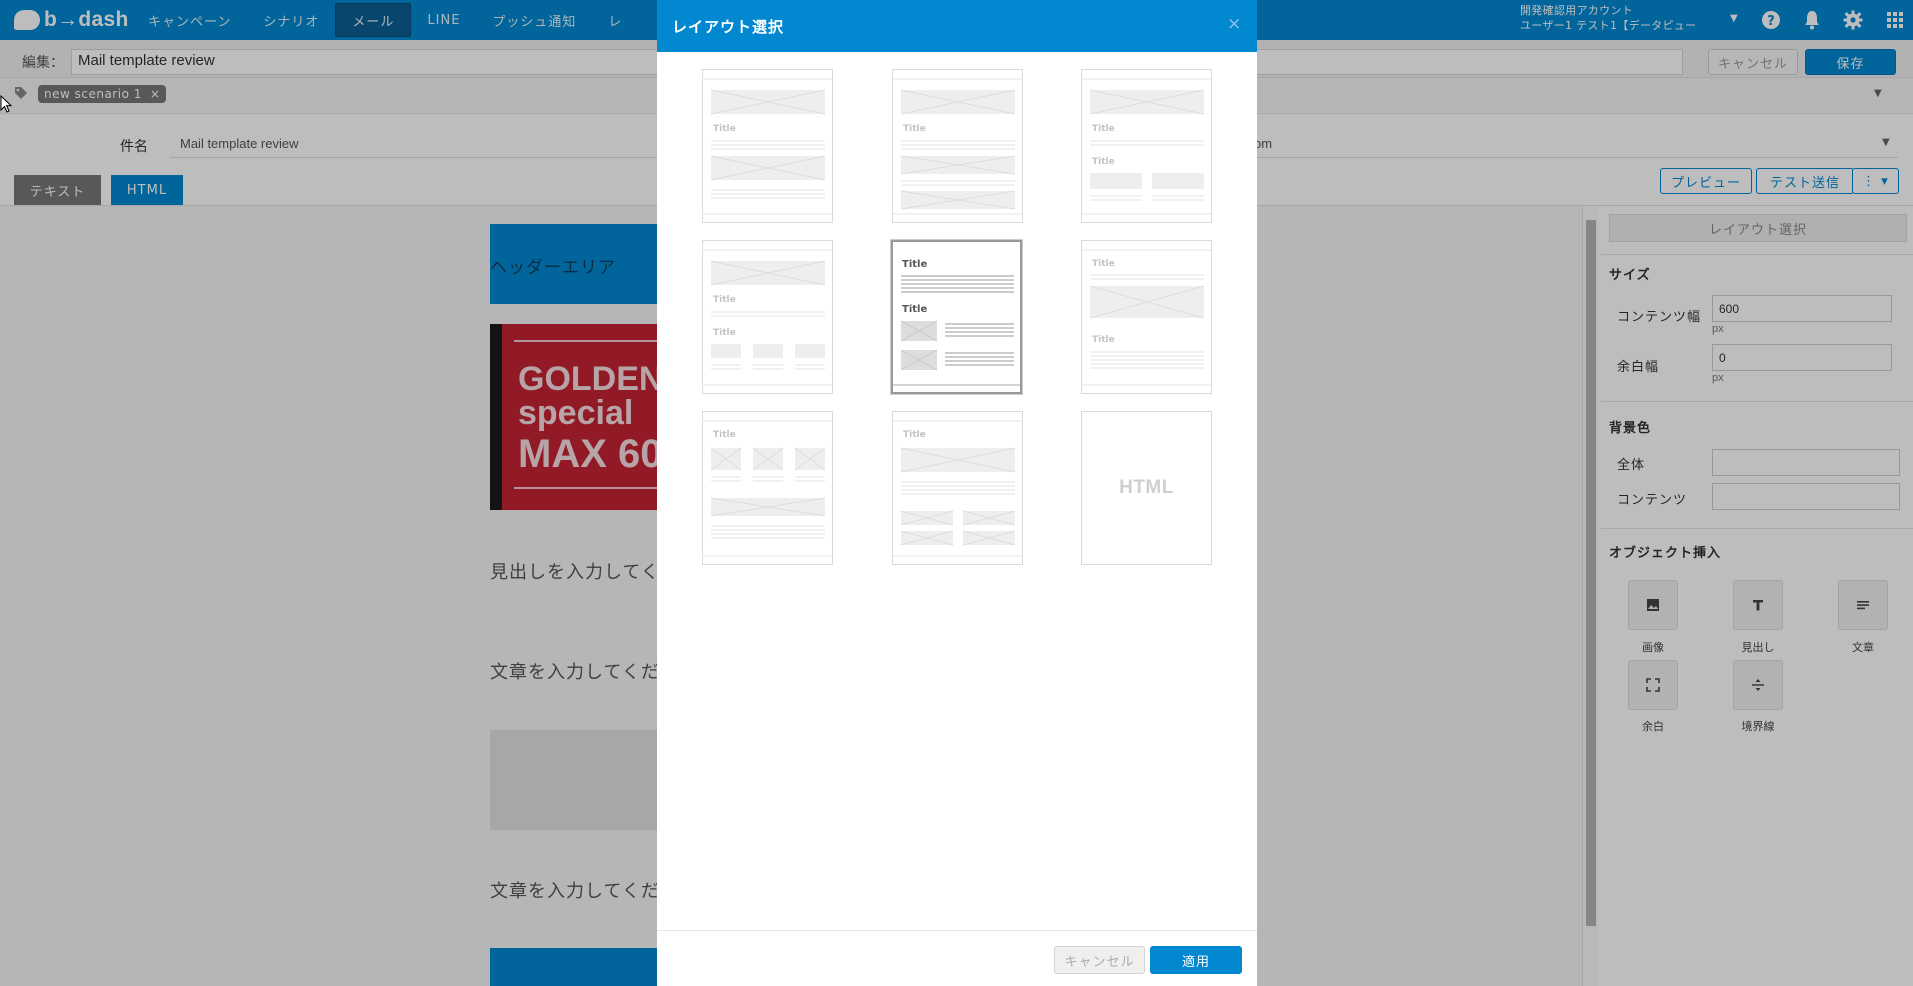 The height and width of the screenshot is (986, 1913). Describe the element at coordinates (767, 488) in the screenshot. I see `layout-template-7: Title` at that location.